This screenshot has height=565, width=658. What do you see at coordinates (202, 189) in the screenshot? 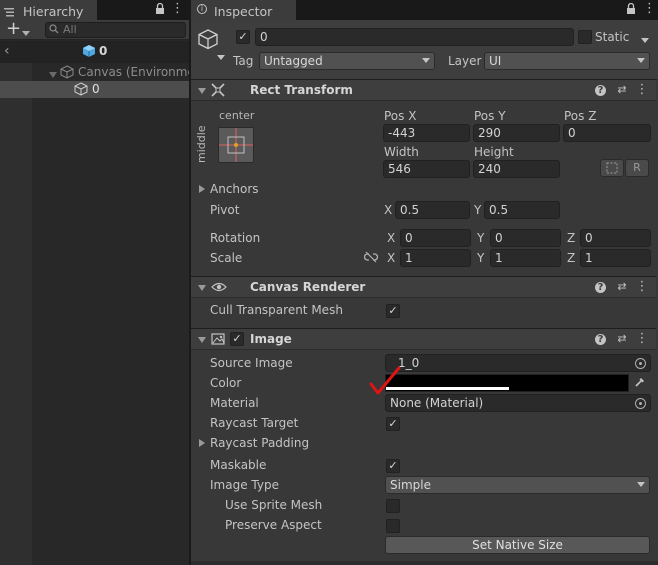
I see `anchors-expand-icon` at bounding box center [202, 189].